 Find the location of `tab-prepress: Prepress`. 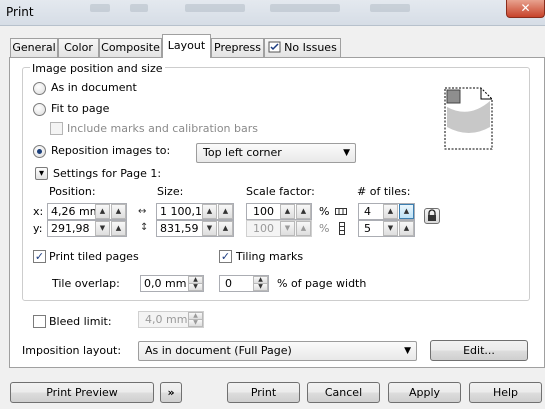

tab-prepress: Prepress is located at coordinates (237, 47).